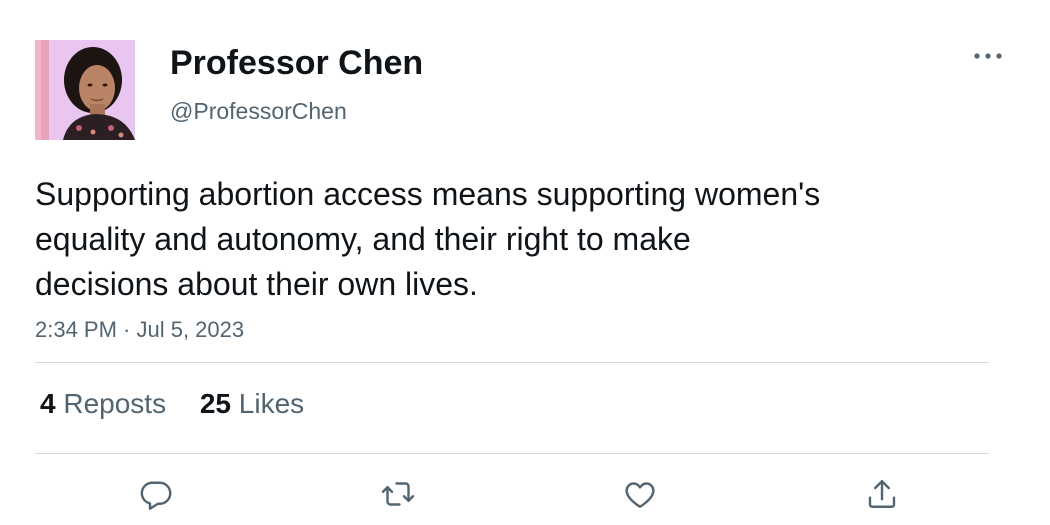  I want to click on like-button, so click(640, 494).